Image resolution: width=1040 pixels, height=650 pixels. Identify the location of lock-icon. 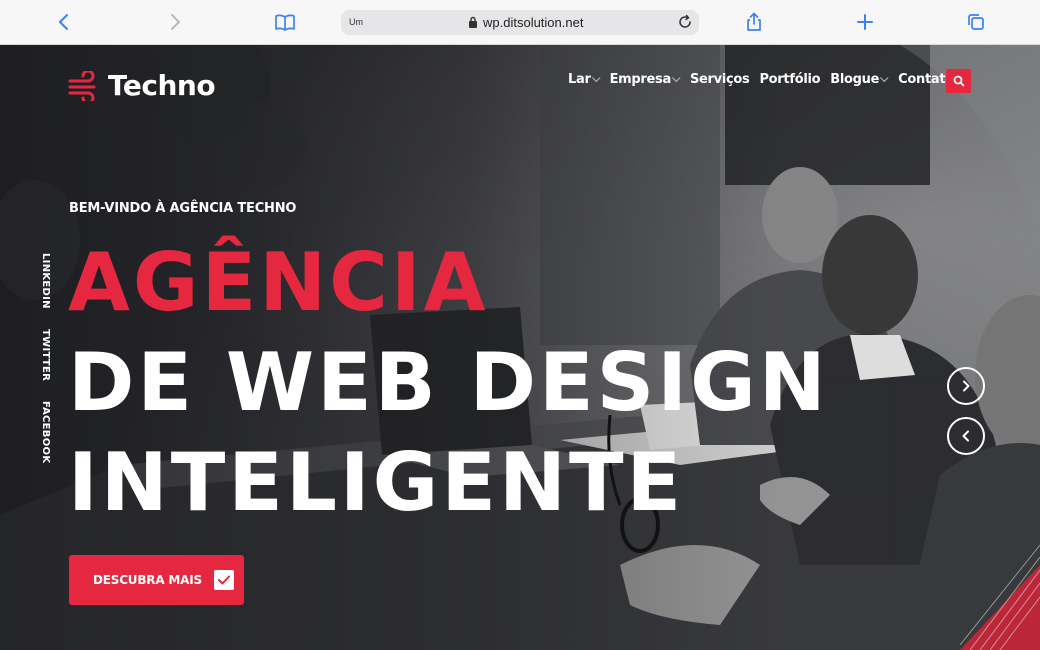
(473, 22).